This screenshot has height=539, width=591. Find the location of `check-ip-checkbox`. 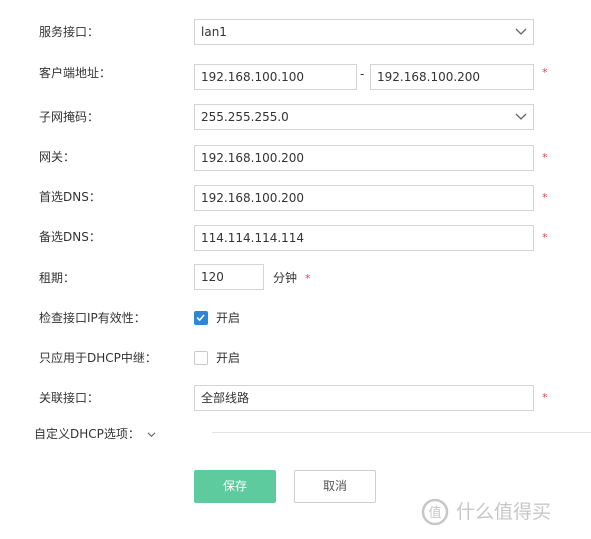

check-ip-checkbox is located at coordinates (201, 318).